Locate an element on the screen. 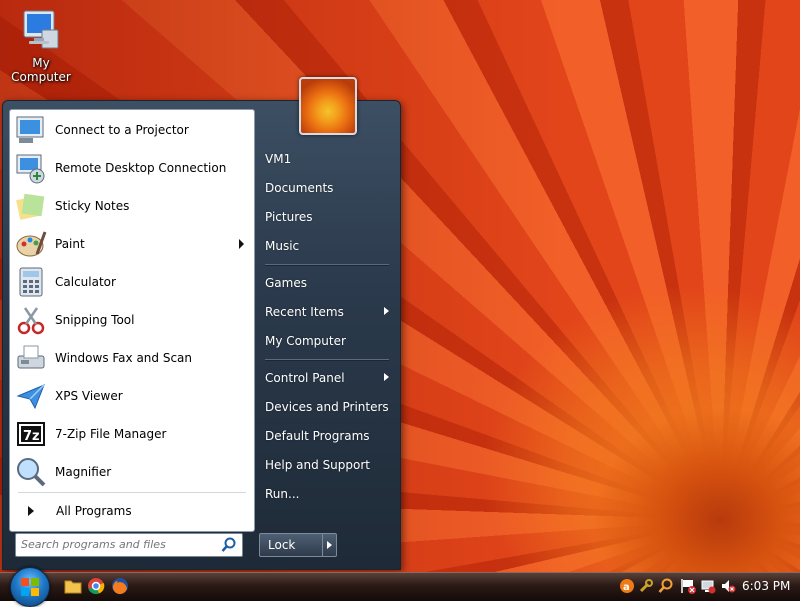 This screenshot has height=607, width=800. program-xps-viewer: XPS Viewer is located at coordinates (132, 396).